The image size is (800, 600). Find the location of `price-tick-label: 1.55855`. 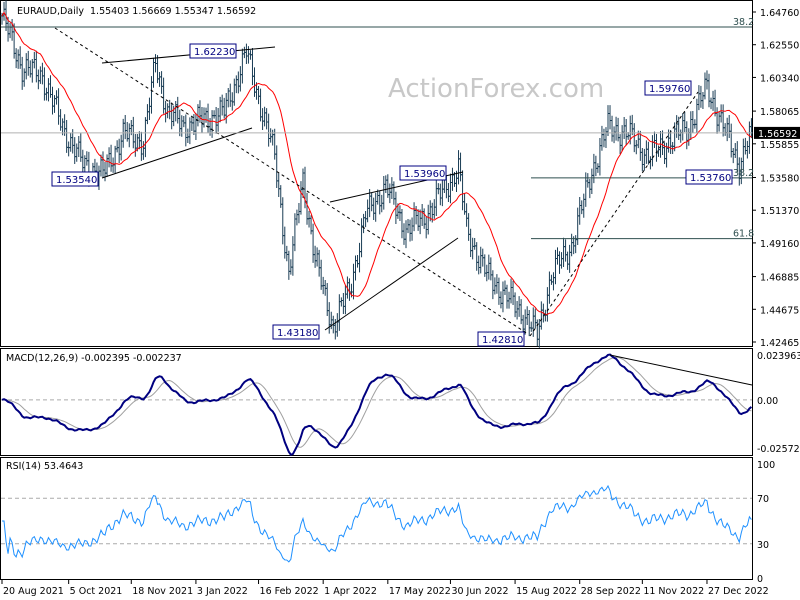

price-tick-label: 1.55855 is located at coordinates (779, 145).